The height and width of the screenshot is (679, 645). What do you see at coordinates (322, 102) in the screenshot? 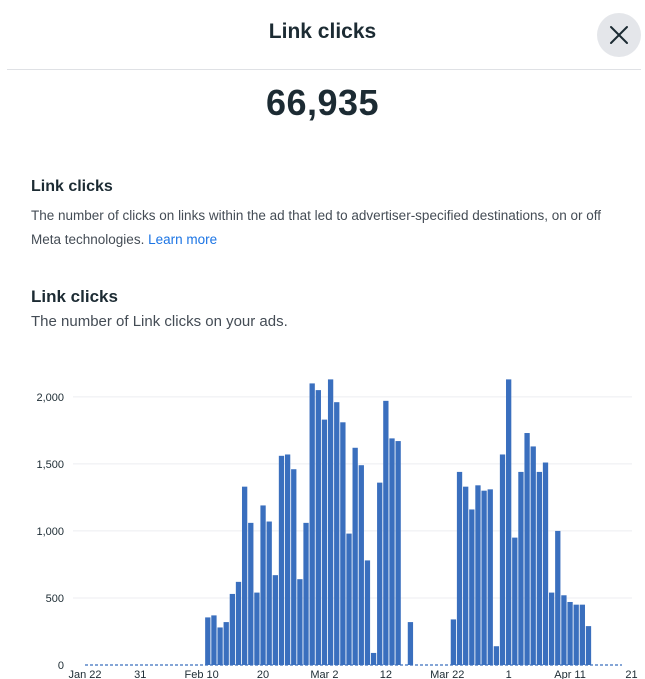
I see `total-link-clicks: 66,935` at bounding box center [322, 102].